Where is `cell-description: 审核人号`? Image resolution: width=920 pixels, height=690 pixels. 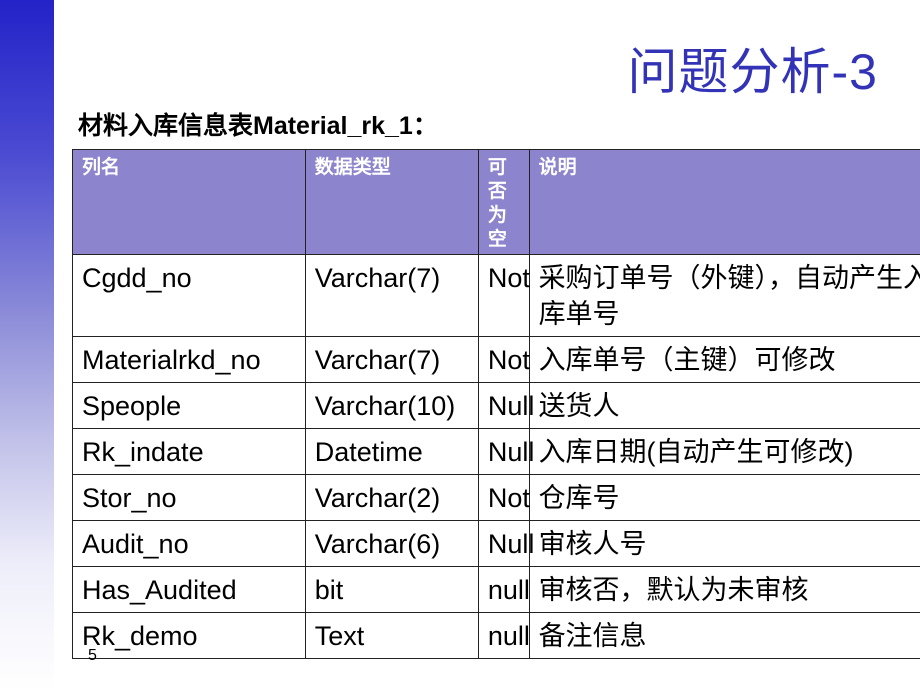 cell-description: 审核人号 is located at coordinates (724, 543).